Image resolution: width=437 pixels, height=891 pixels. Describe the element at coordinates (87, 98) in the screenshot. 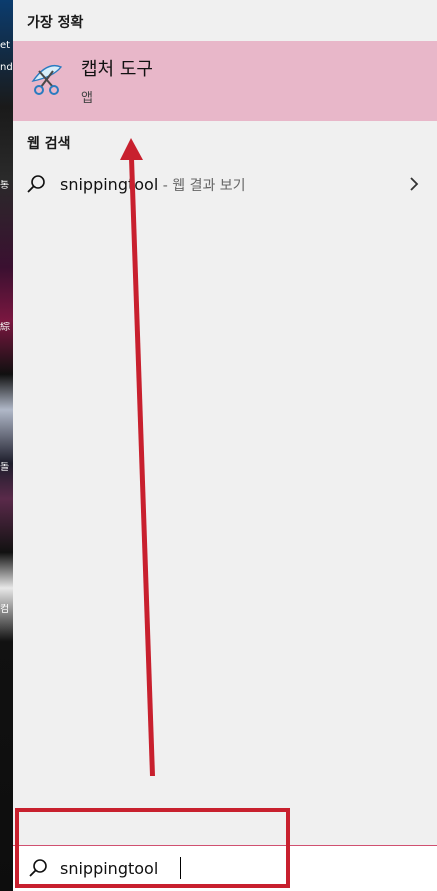

I see `app-type-label: 앱` at that location.